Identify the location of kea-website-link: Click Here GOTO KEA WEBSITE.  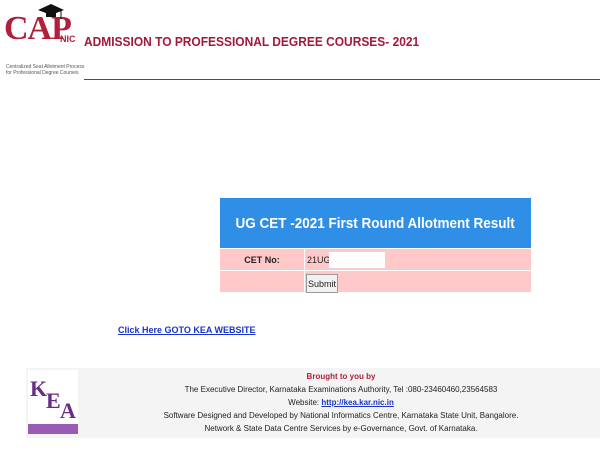
(187, 330).